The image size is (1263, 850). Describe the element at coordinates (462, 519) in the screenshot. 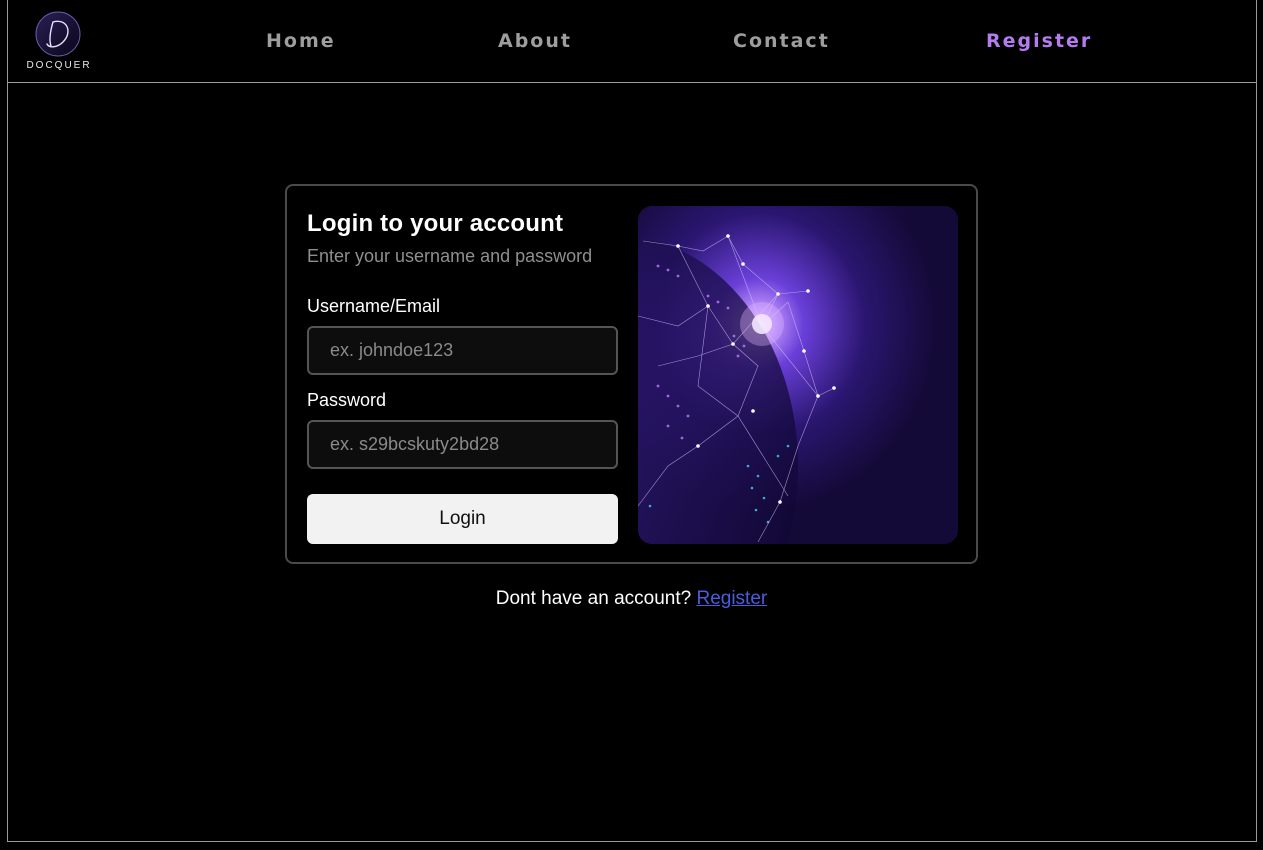

I see `login-button: Login` at that location.